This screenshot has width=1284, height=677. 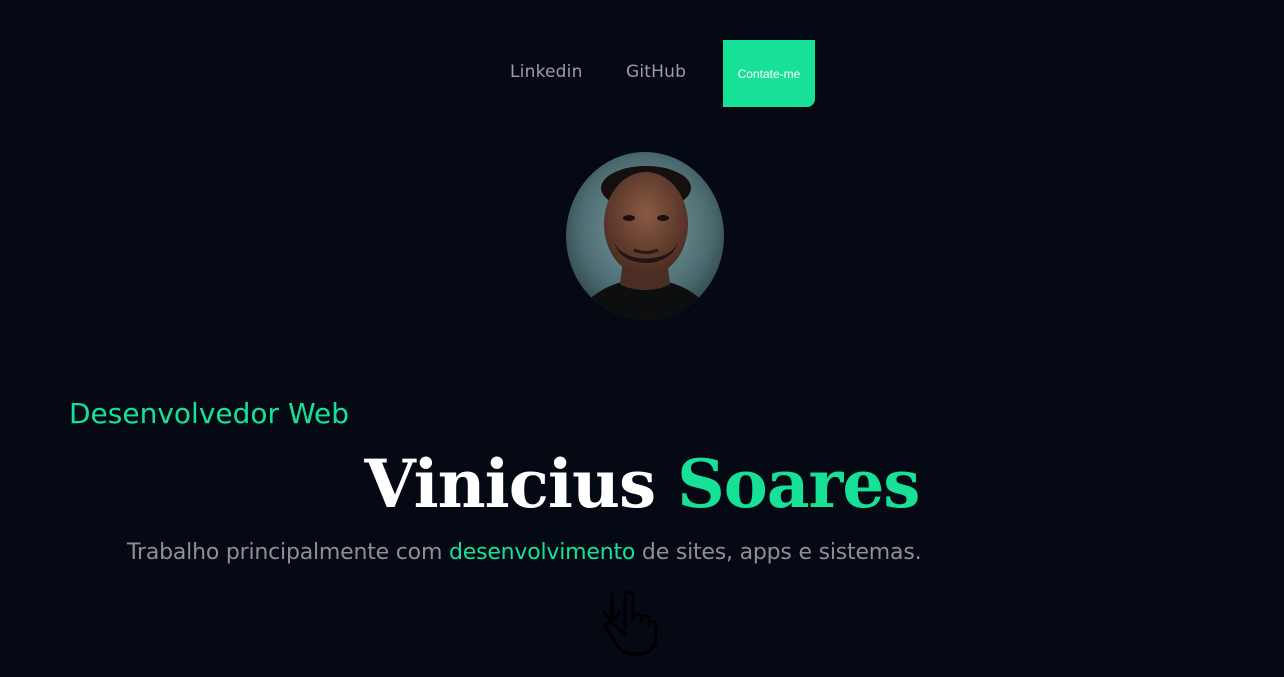 What do you see at coordinates (629, 623) in the screenshot?
I see `pointing-hand-down-icon` at bounding box center [629, 623].